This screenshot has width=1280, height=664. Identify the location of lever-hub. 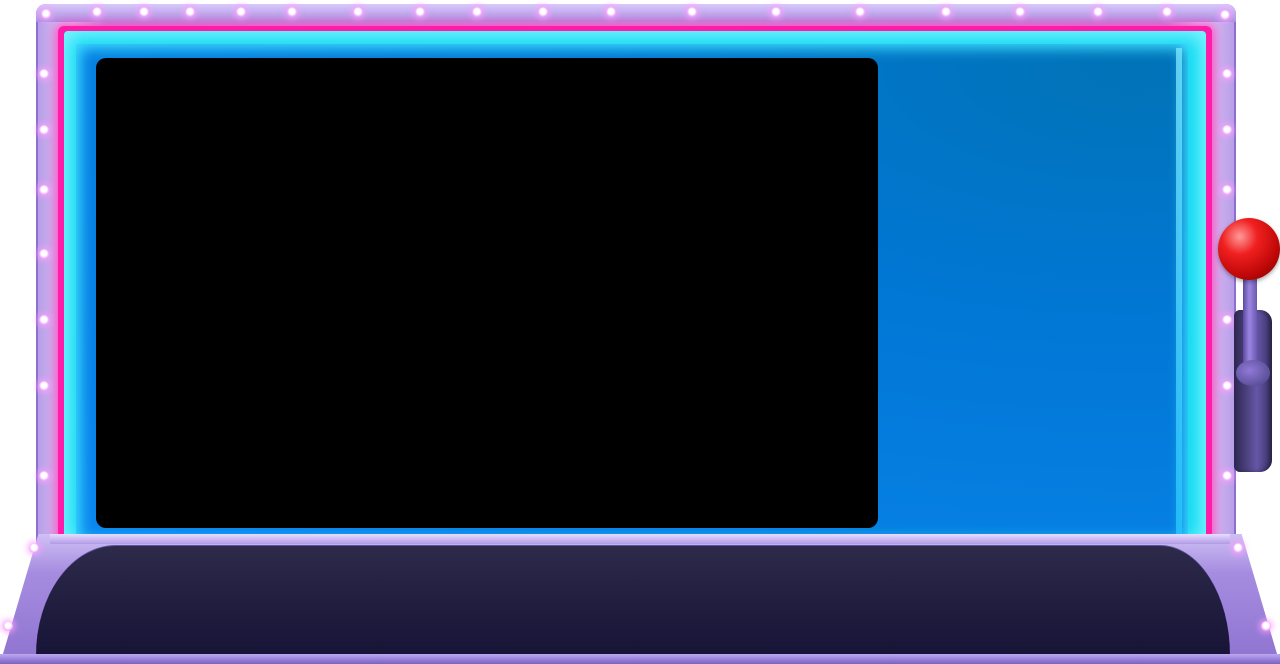
(1253, 373).